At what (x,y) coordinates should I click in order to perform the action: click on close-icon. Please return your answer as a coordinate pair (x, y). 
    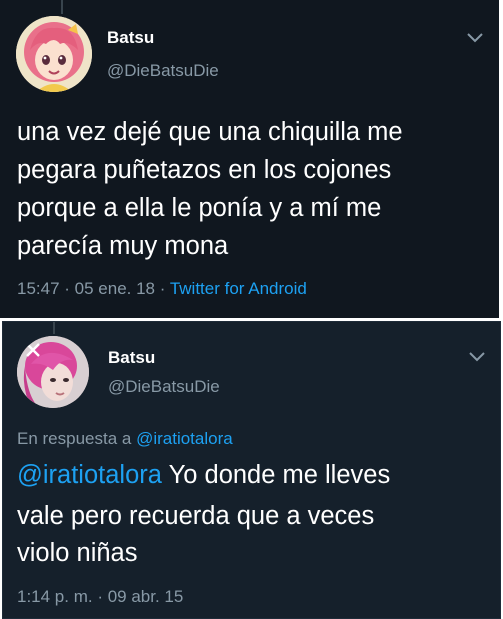
    Looking at the image, I should click on (33, 350).